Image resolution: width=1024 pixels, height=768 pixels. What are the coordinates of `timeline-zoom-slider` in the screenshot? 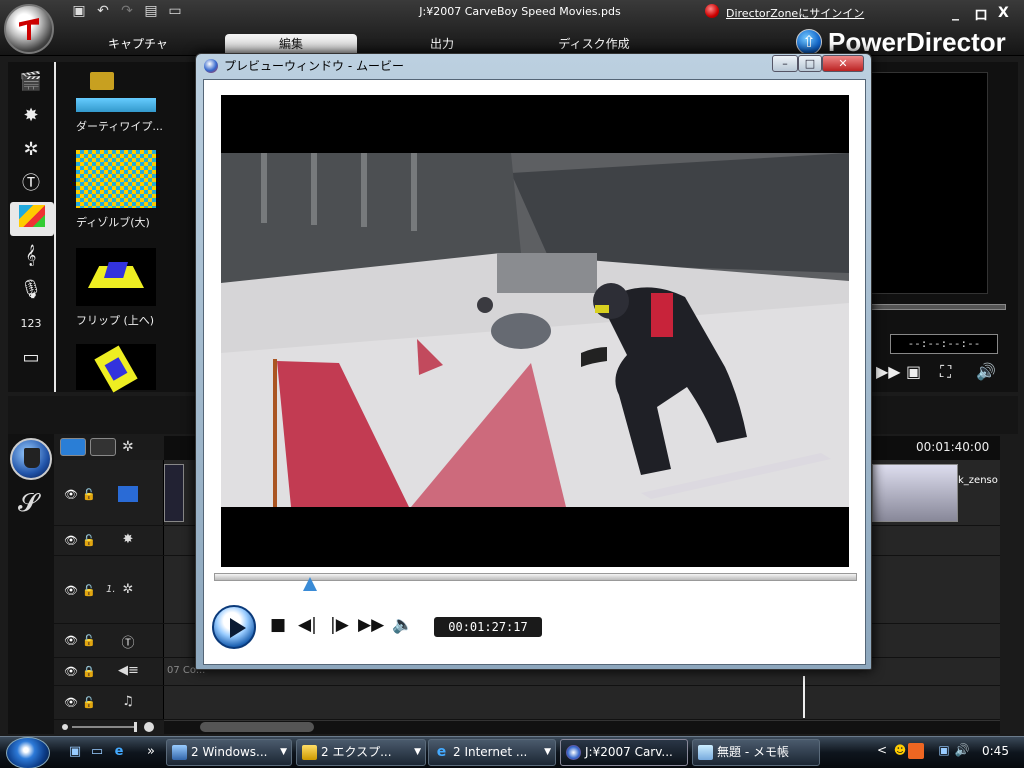 It's located at (108, 727).